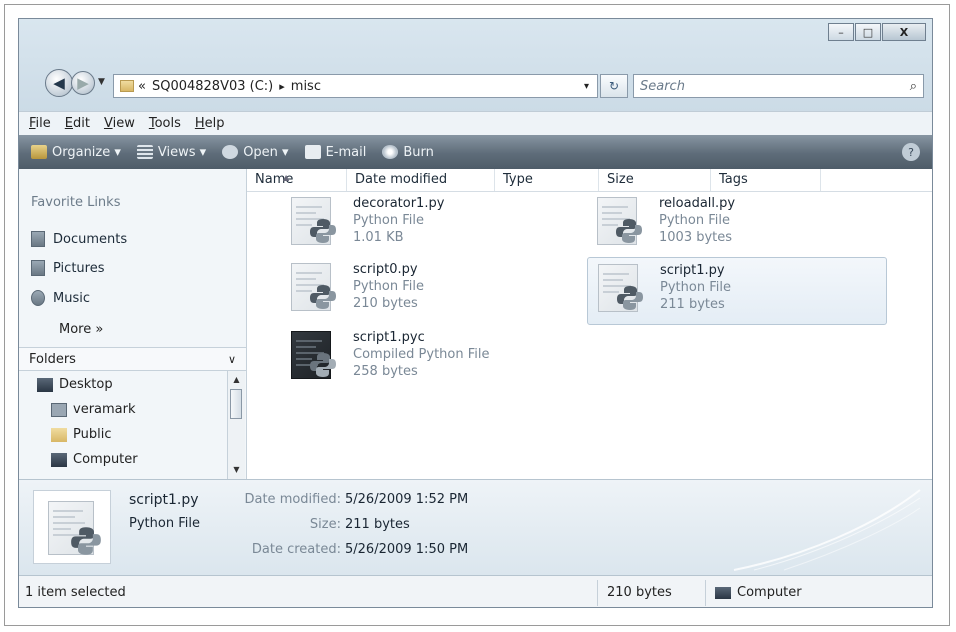 This screenshot has height=632, width=956. Describe the element at coordinates (60, 298) in the screenshot. I see `nav-link-music: Music` at that location.